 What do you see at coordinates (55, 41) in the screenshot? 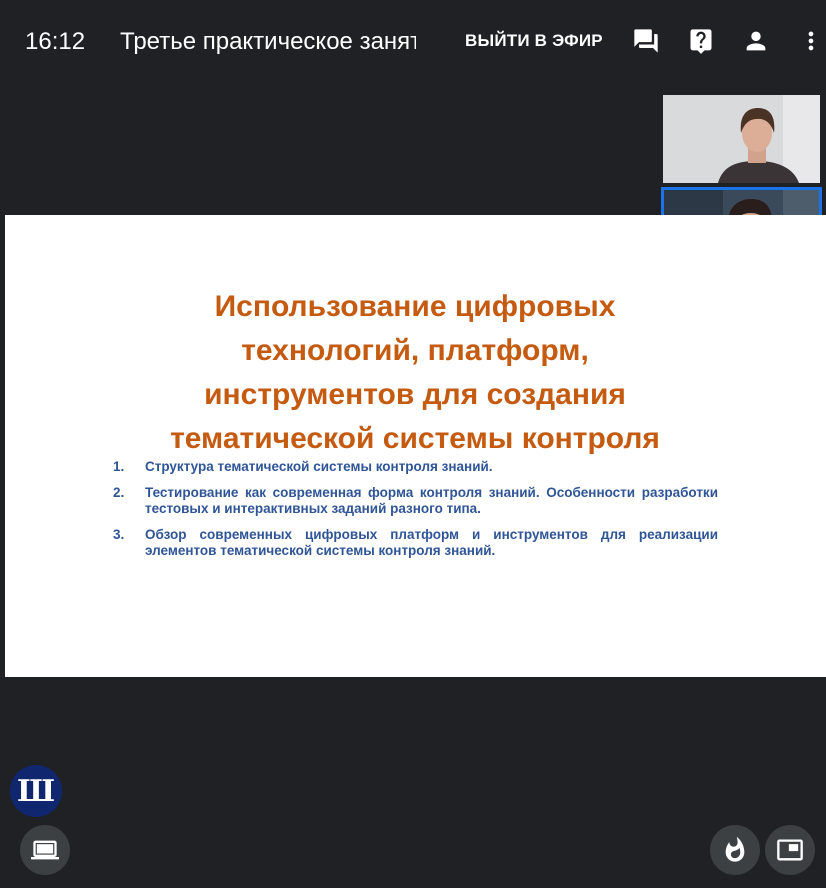
I see `clock: 16:12` at bounding box center [55, 41].